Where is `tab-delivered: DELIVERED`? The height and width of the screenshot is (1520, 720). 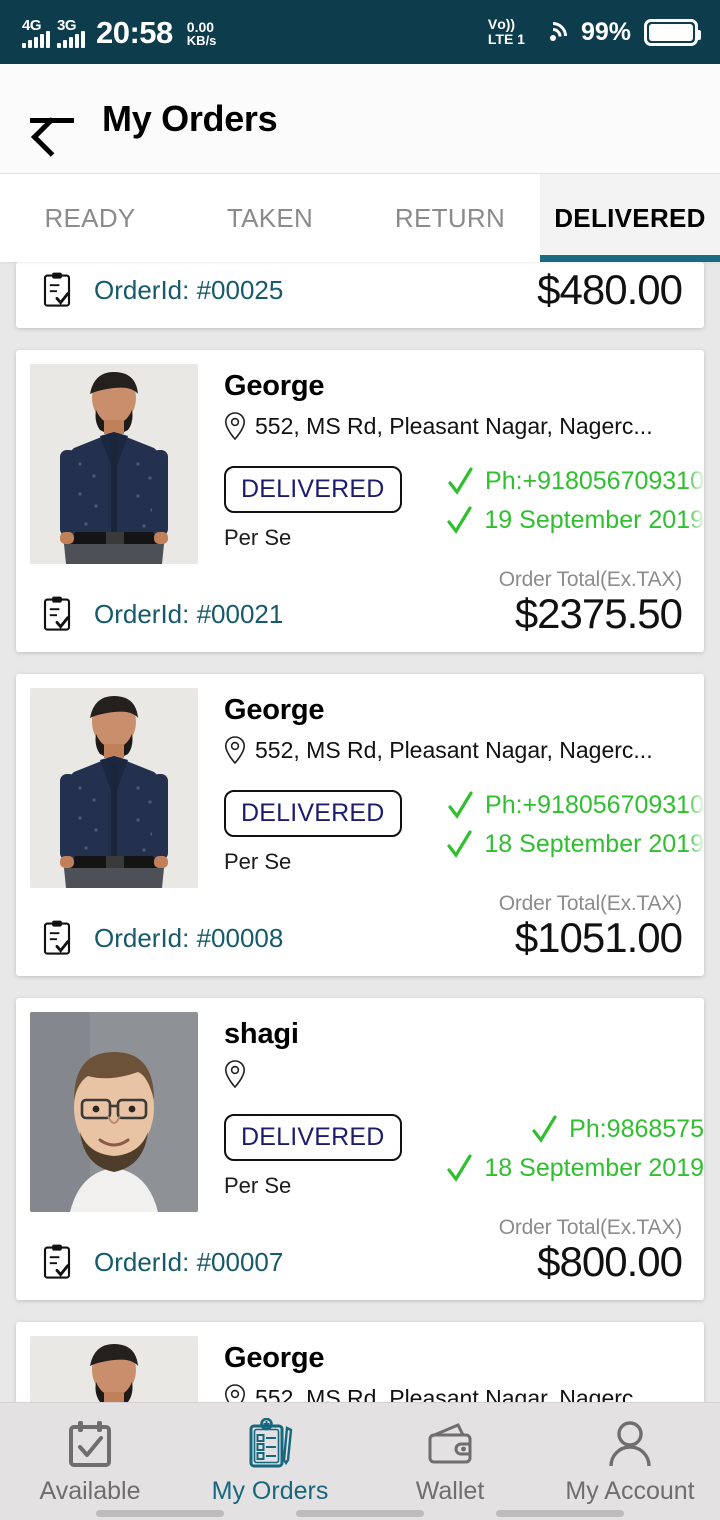
tab-delivered: DELIVERED is located at coordinates (630, 218).